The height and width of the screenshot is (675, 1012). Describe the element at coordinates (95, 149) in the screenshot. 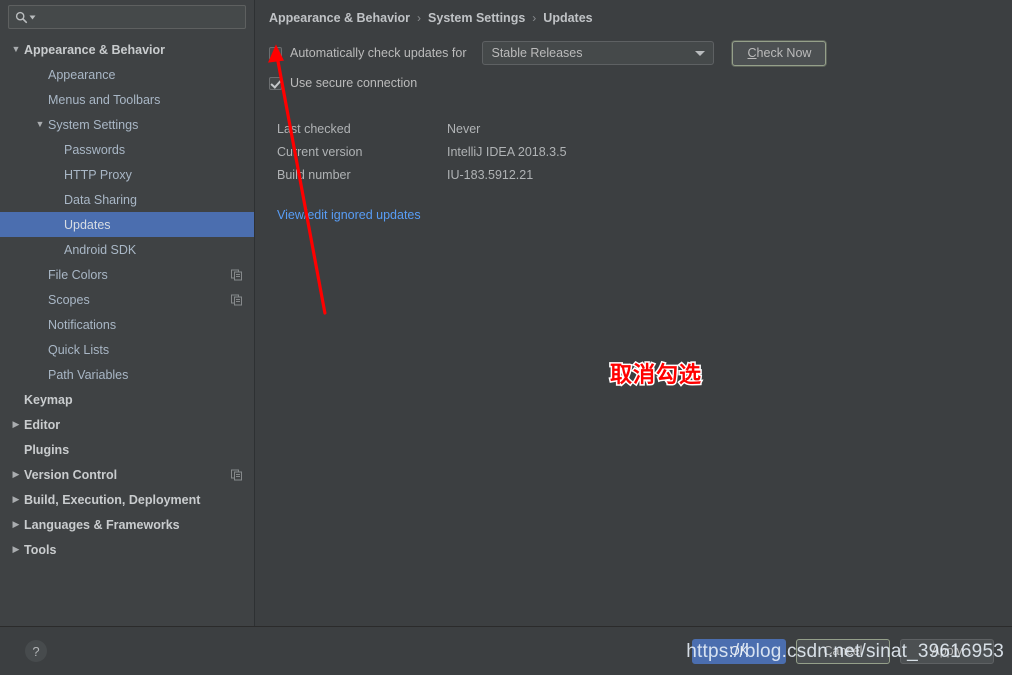

I see `sidebar-item-label: Passwords` at that location.